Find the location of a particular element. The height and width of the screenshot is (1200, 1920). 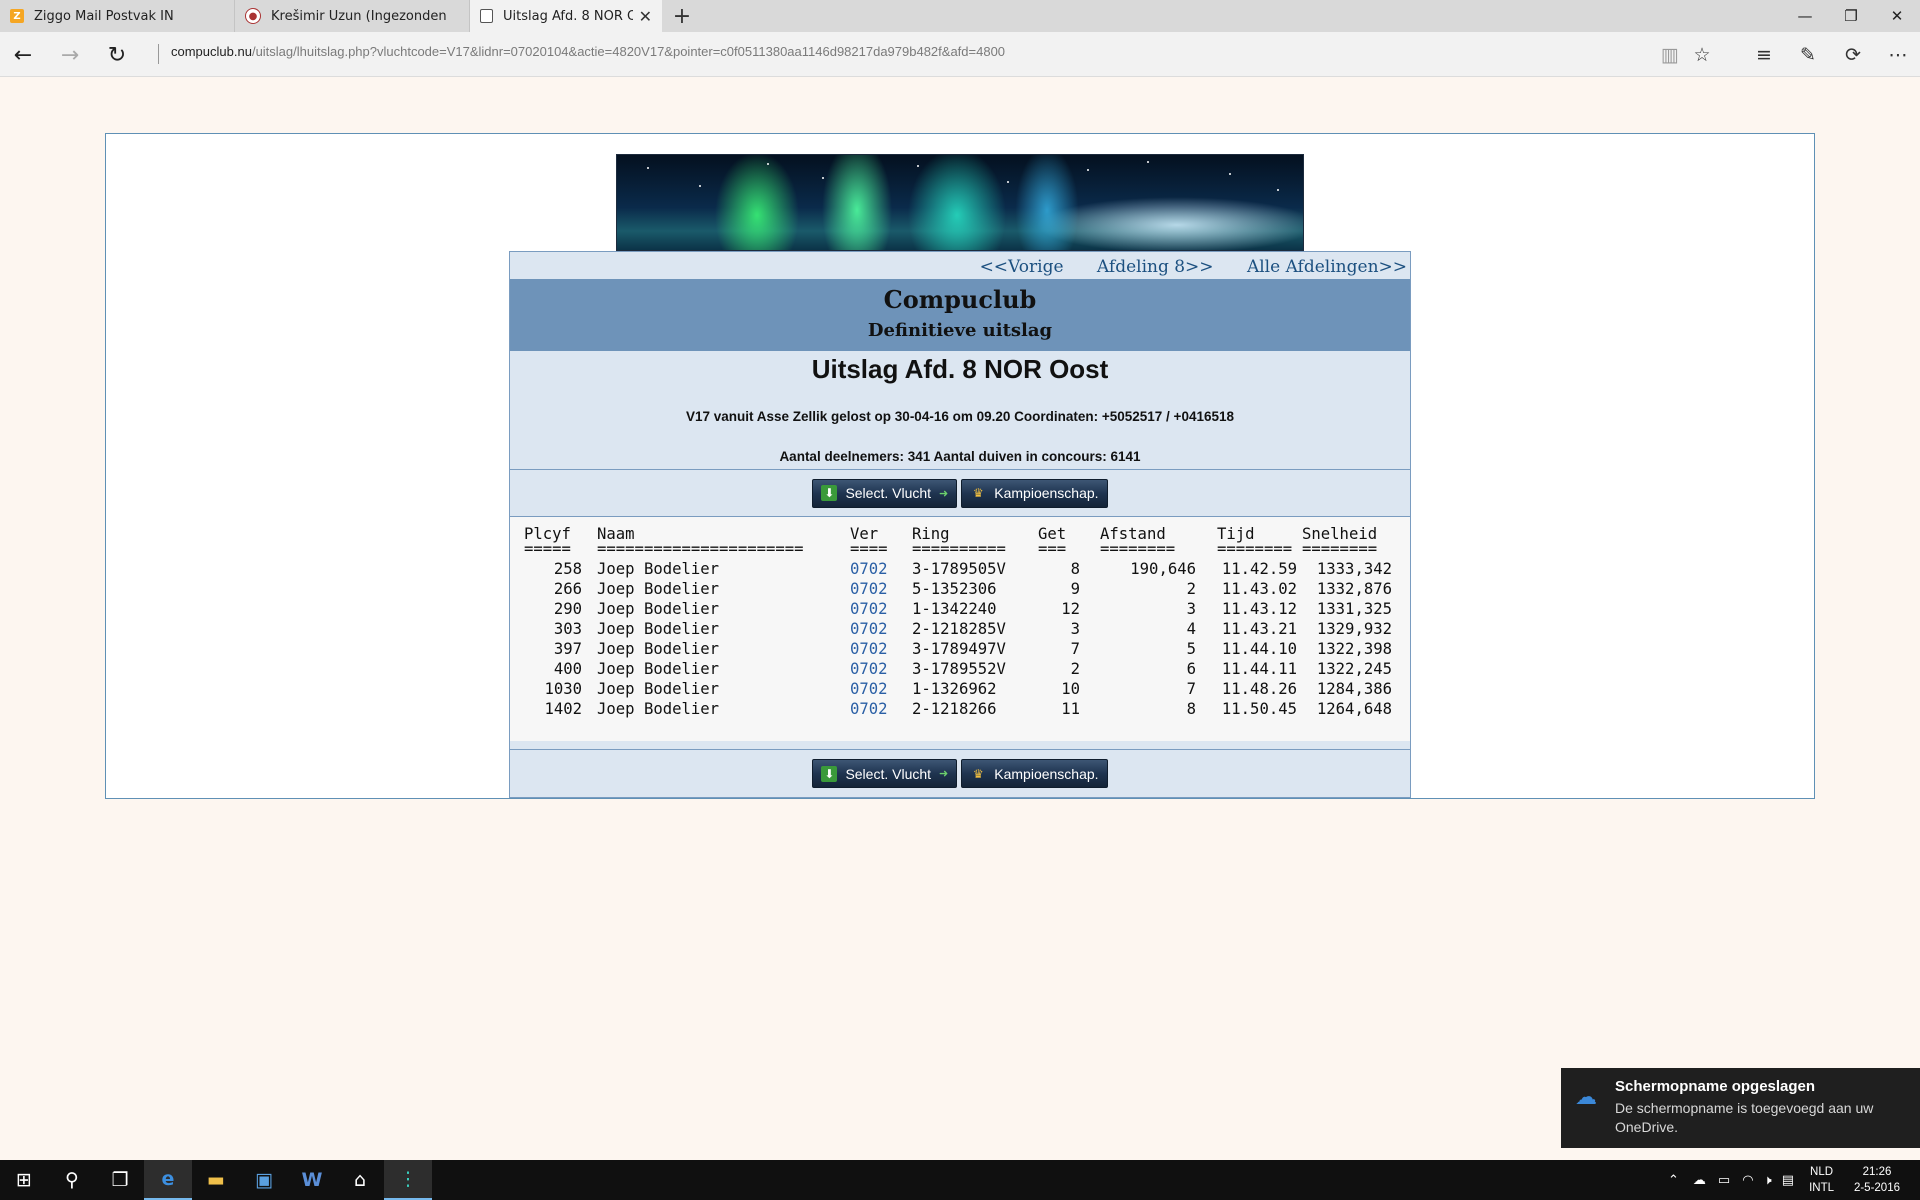

cell-plcyf: 266 is located at coordinates (567, 589).